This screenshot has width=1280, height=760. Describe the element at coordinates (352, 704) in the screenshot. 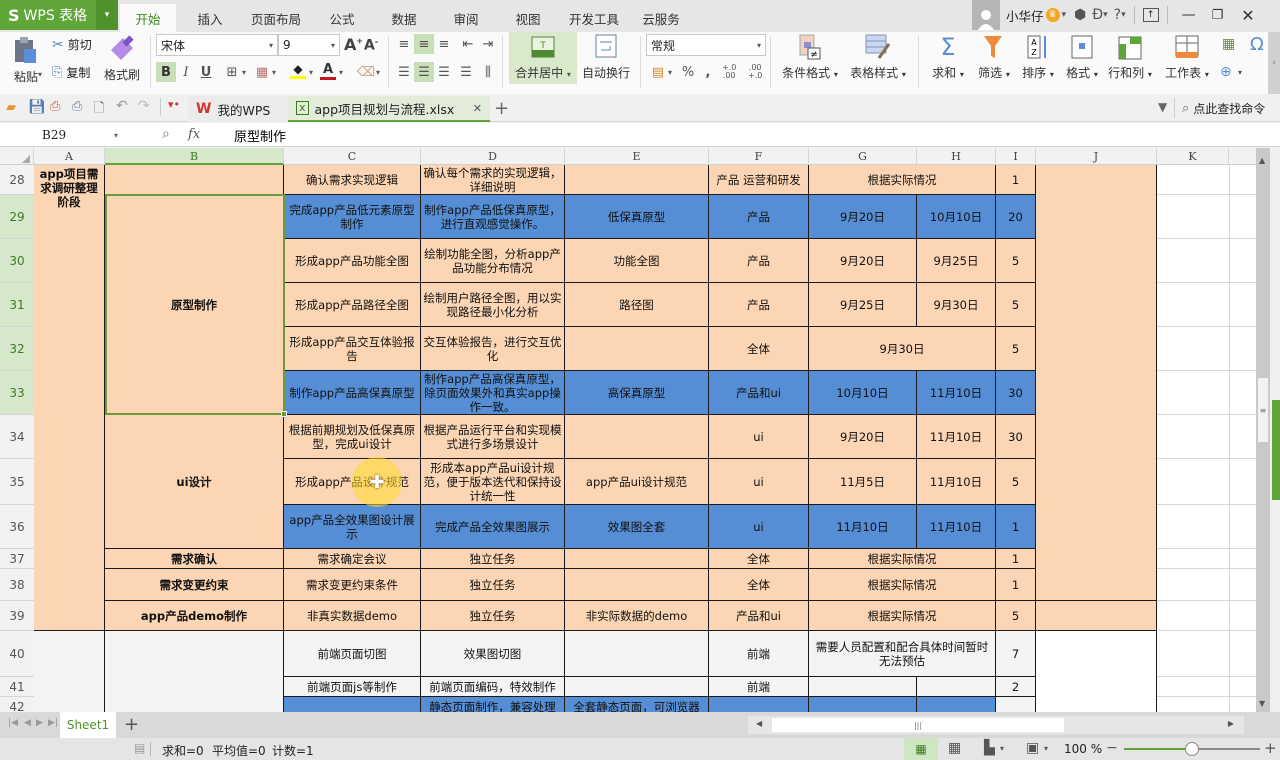

I see `task-cell` at that location.